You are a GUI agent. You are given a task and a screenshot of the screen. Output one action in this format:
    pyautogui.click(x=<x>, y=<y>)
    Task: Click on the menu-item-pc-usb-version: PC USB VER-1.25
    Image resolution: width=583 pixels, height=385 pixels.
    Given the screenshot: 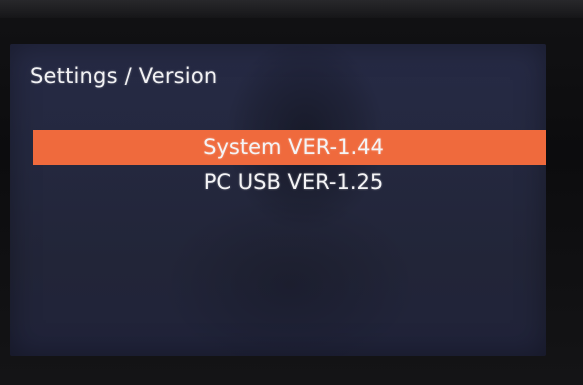 What is the action you would take?
    pyautogui.click(x=289, y=182)
    